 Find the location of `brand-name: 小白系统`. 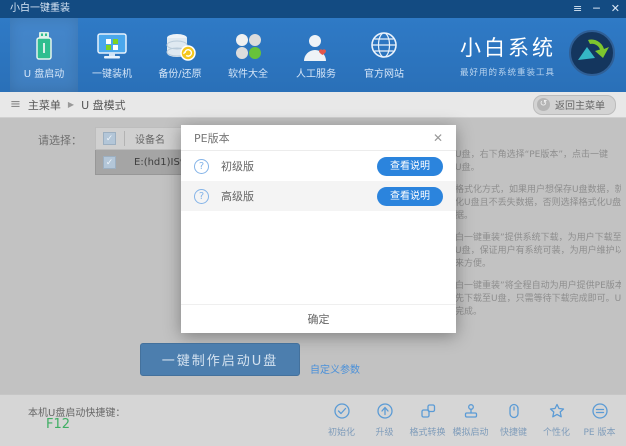

brand-name: 小白系统 is located at coordinates (508, 48).